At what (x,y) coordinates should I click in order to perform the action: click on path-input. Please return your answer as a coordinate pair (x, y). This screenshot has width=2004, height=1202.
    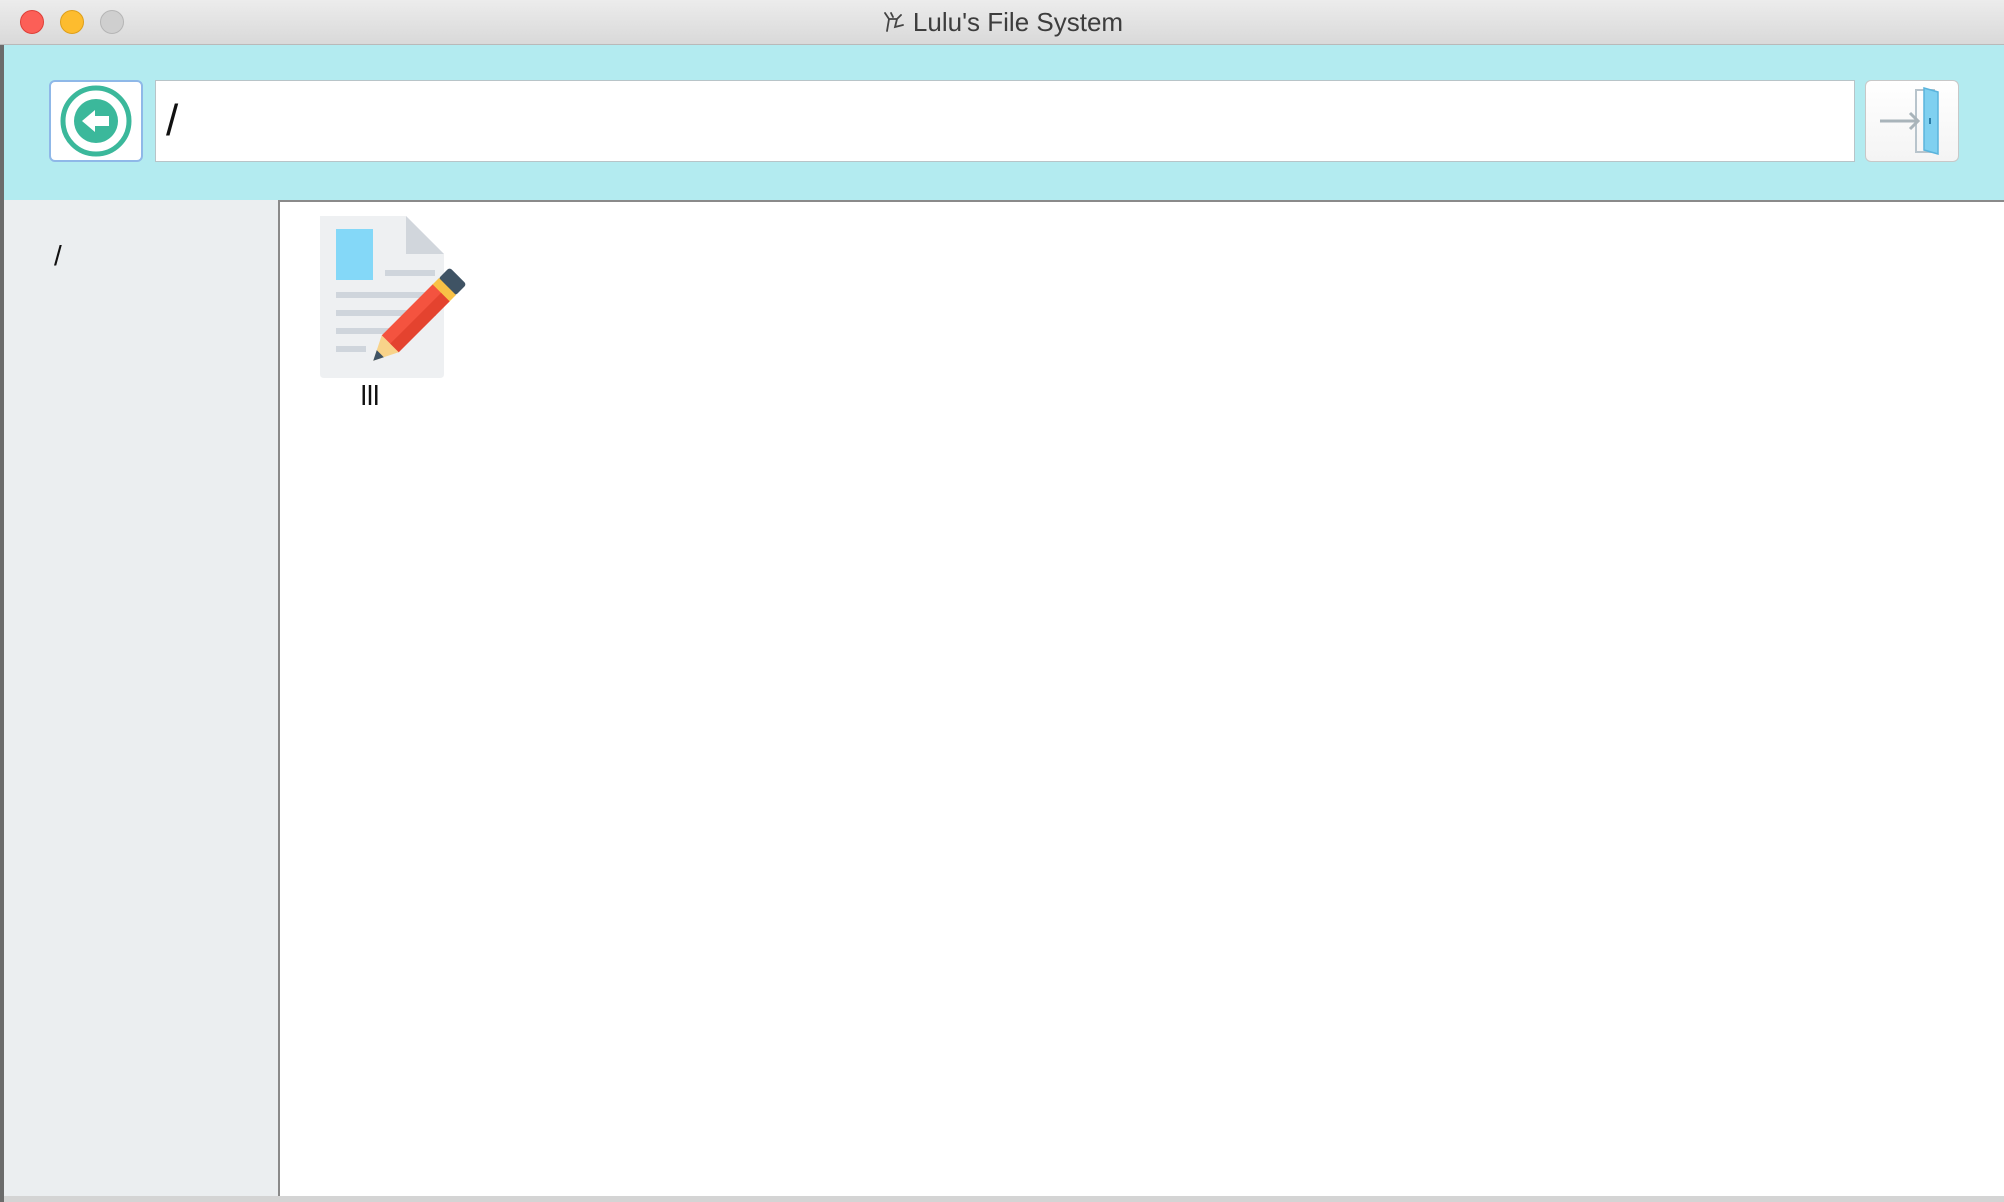
    Looking at the image, I should click on (1005, 121).